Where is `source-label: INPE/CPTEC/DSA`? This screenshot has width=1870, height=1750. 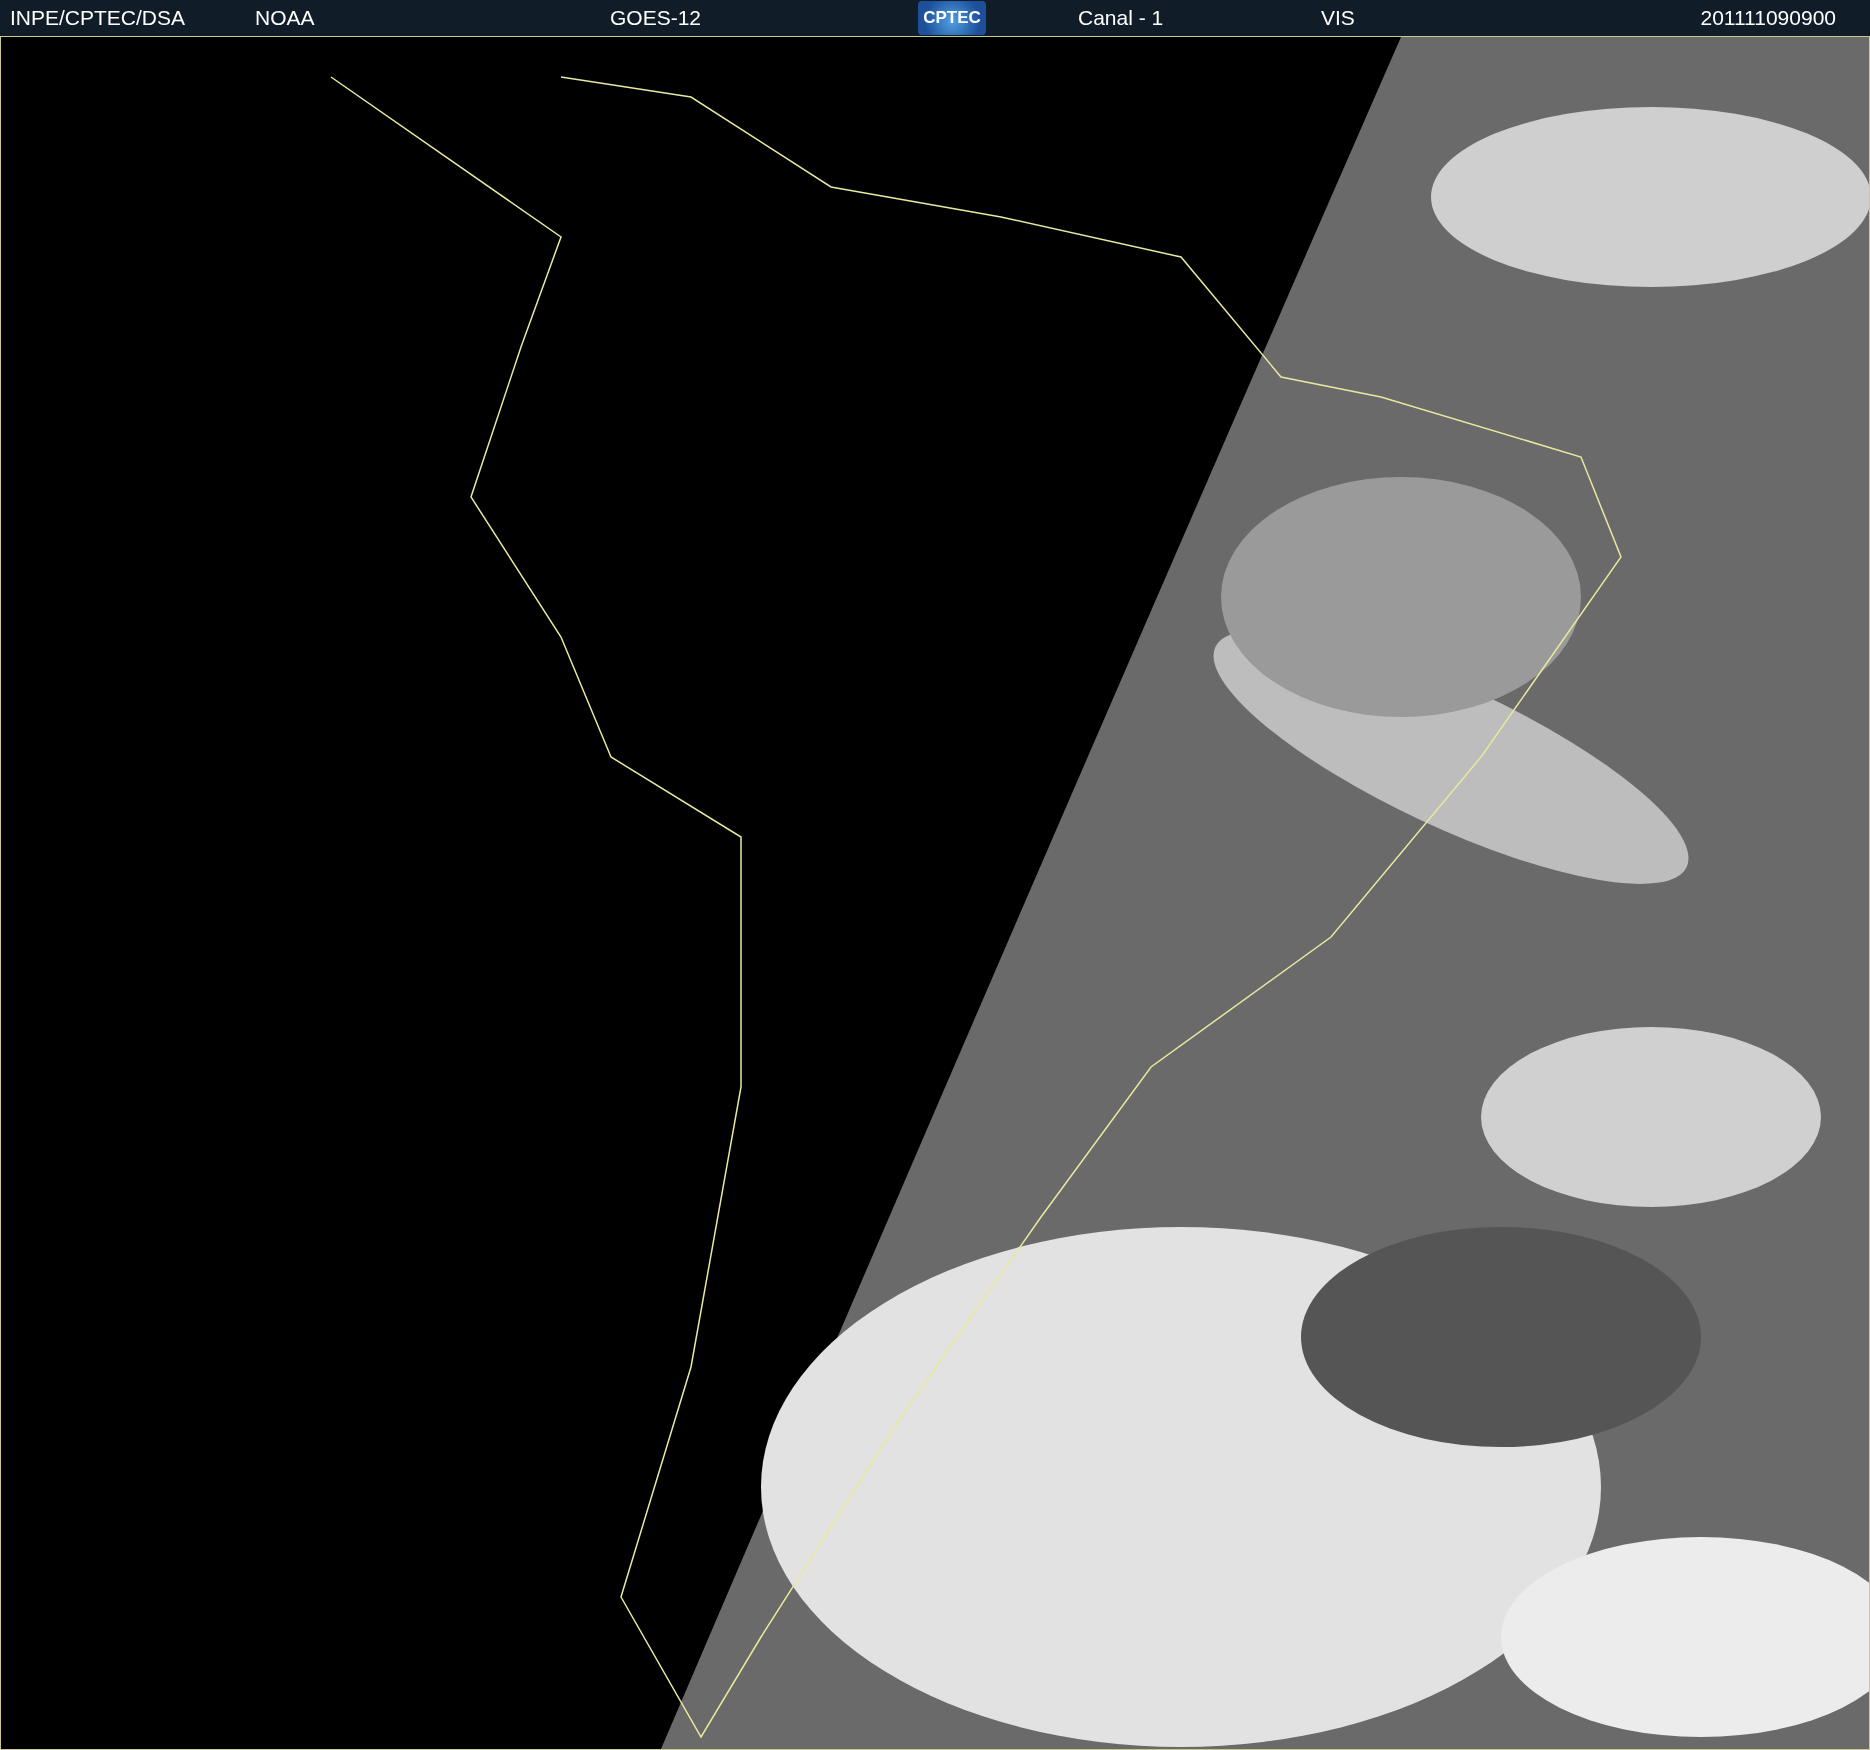 source-label: INPE/CPTEC/DSA is located at coordinates (97, 18).